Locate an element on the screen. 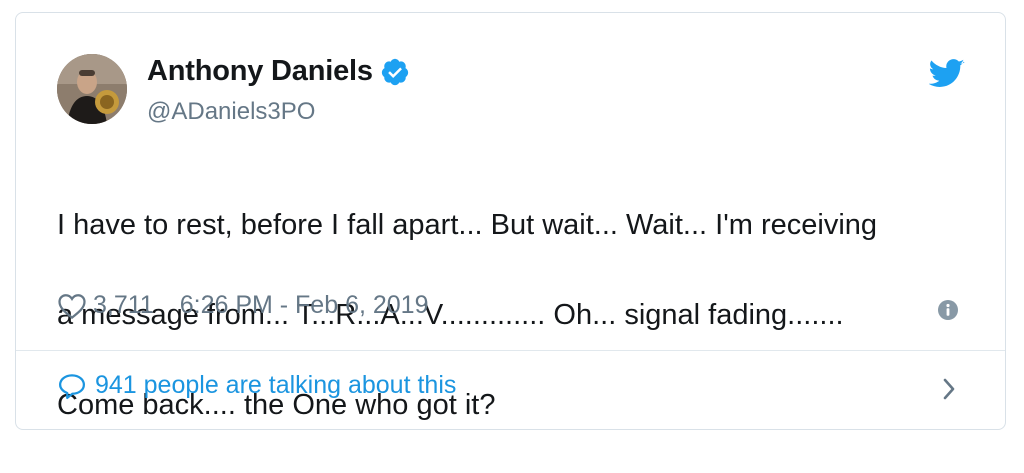 Image resolution: width=1024 pixels, height=473 pixels. twitter-bird-icon is located at coordinates (946, 74).